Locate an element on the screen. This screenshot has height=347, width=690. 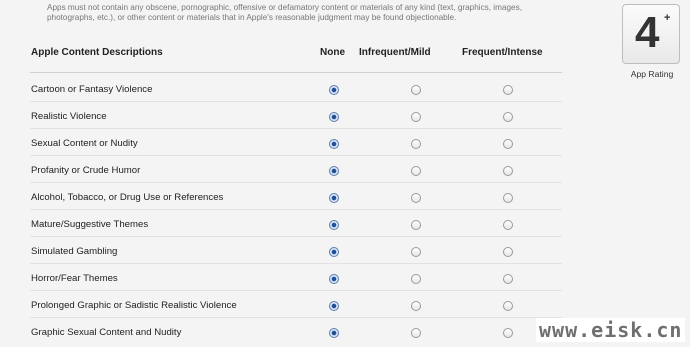
table-row: Mature/Suggestive Themes is located at coordinates (296, 223).